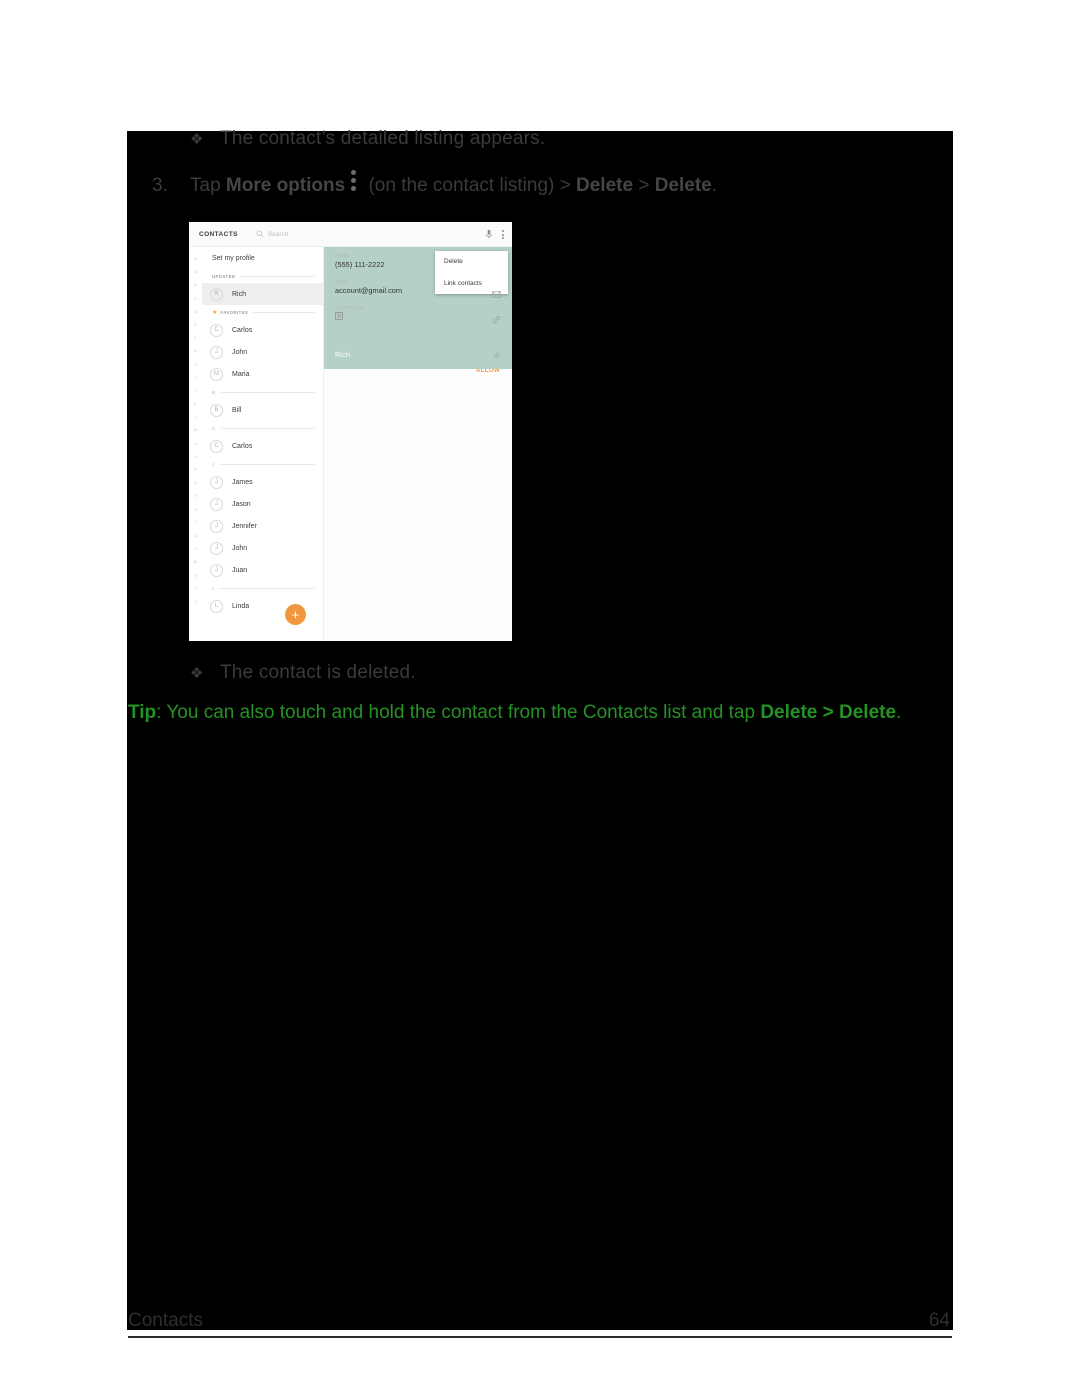 The width and height of the screenshot is (1080, 1397). What do you see at coordinates (195, 602) in the screenshot?
I see `index-letter: Z` at bounding box center [195, 602].